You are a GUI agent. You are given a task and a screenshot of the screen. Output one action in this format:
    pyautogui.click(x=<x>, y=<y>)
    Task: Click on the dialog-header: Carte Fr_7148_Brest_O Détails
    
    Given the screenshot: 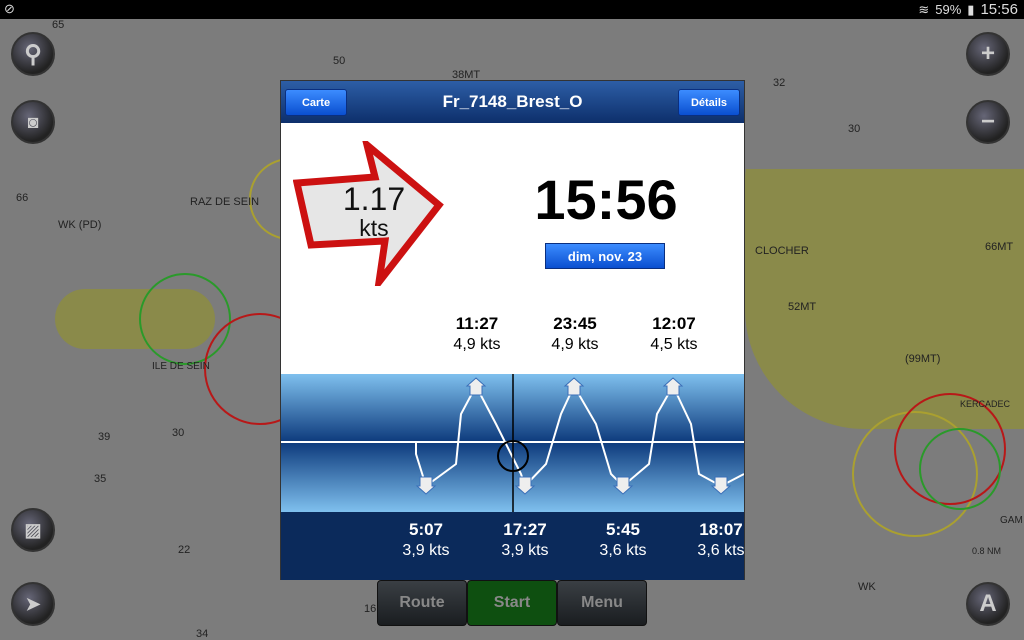 What is the action you would take?
    pyautogui.click(x=512, y=102)
    